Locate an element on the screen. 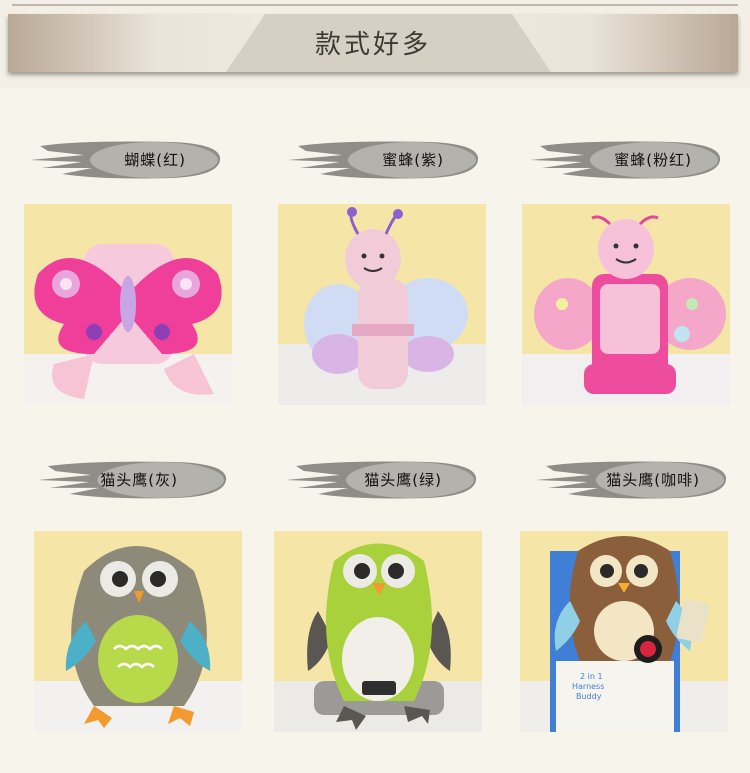 This screenshot has width=750, height=773. product-photo-owl-green is located at coordinates (378, 631).